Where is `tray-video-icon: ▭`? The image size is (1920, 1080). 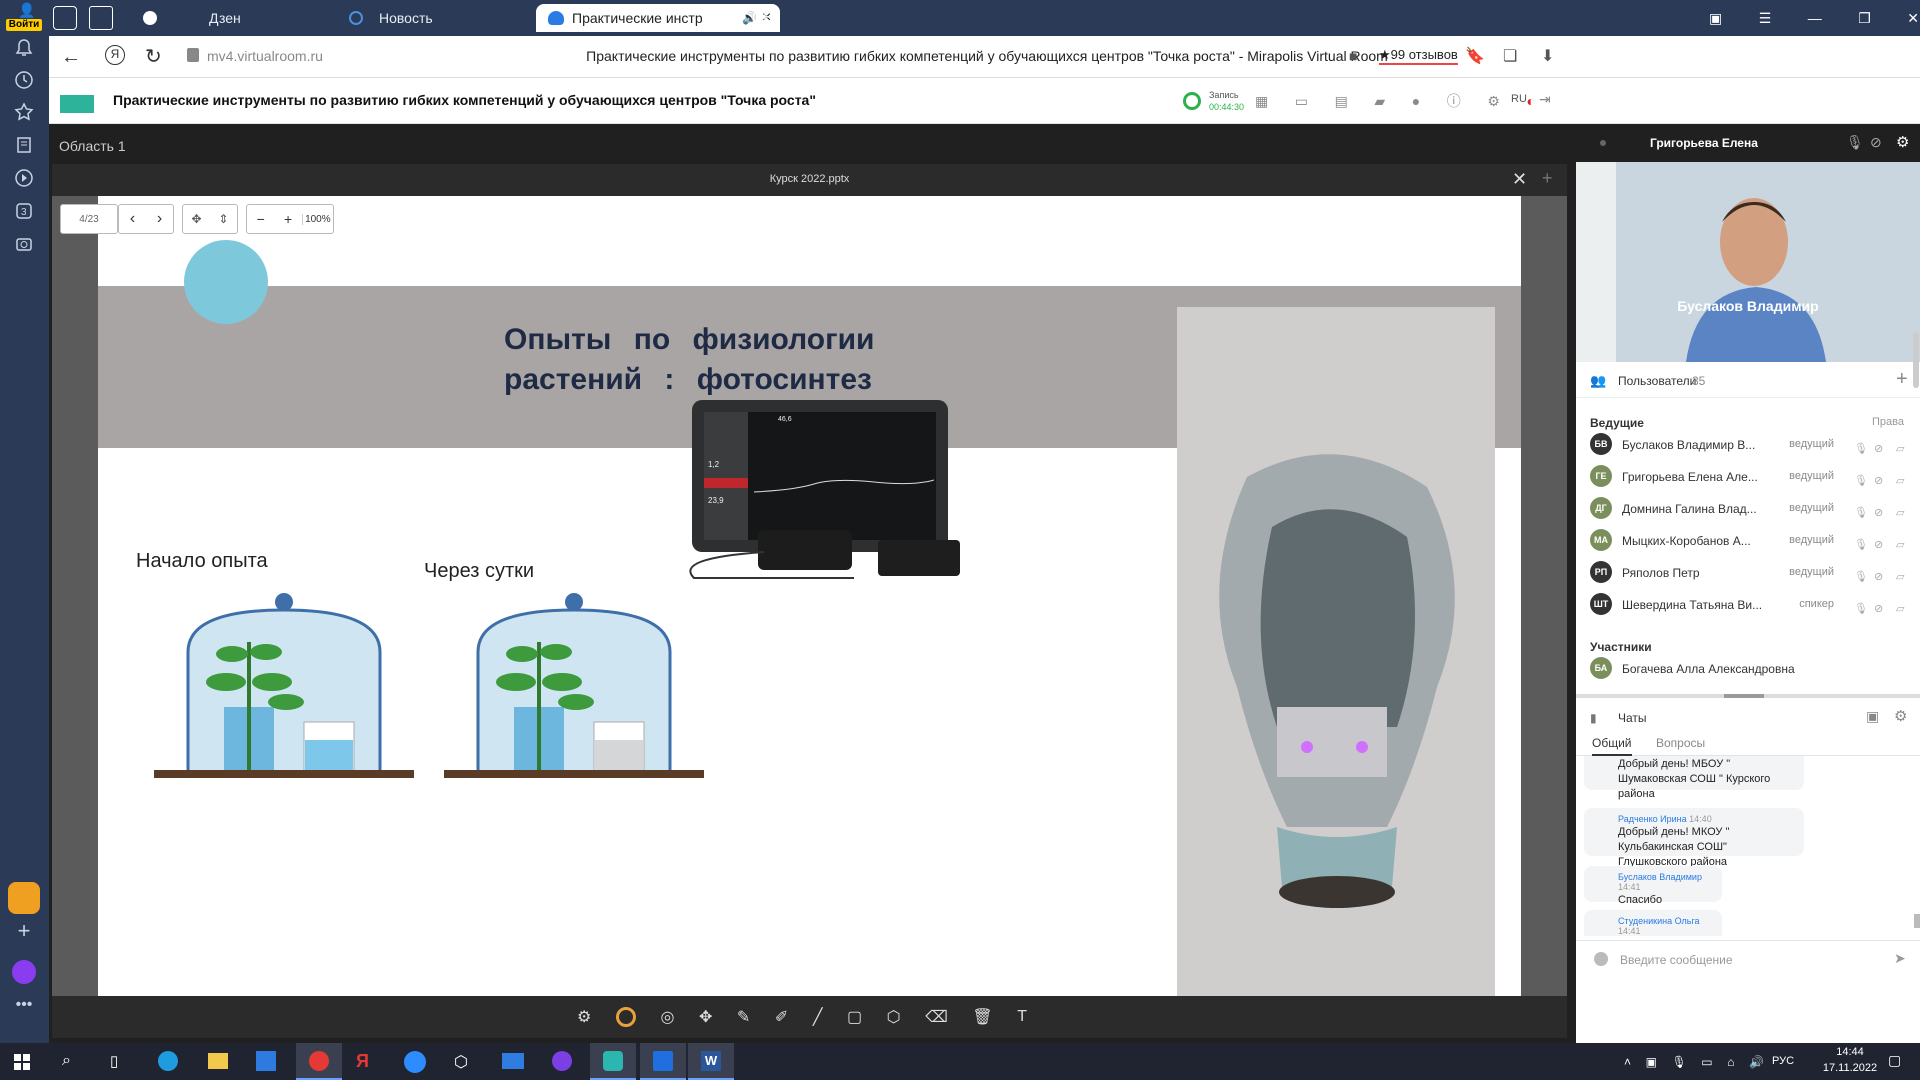 tray-video-icon: ▭ is located at coordinates (1706, 1062).